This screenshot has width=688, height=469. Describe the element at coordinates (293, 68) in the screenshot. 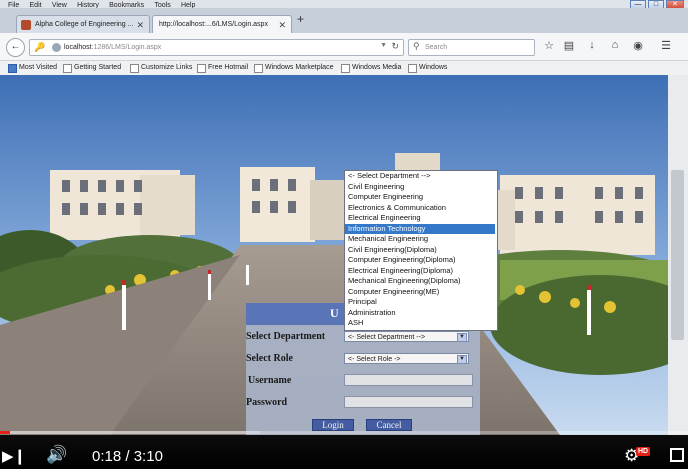

I see `bookmark-windows-marketplace: Windows Marketplace` at that location.